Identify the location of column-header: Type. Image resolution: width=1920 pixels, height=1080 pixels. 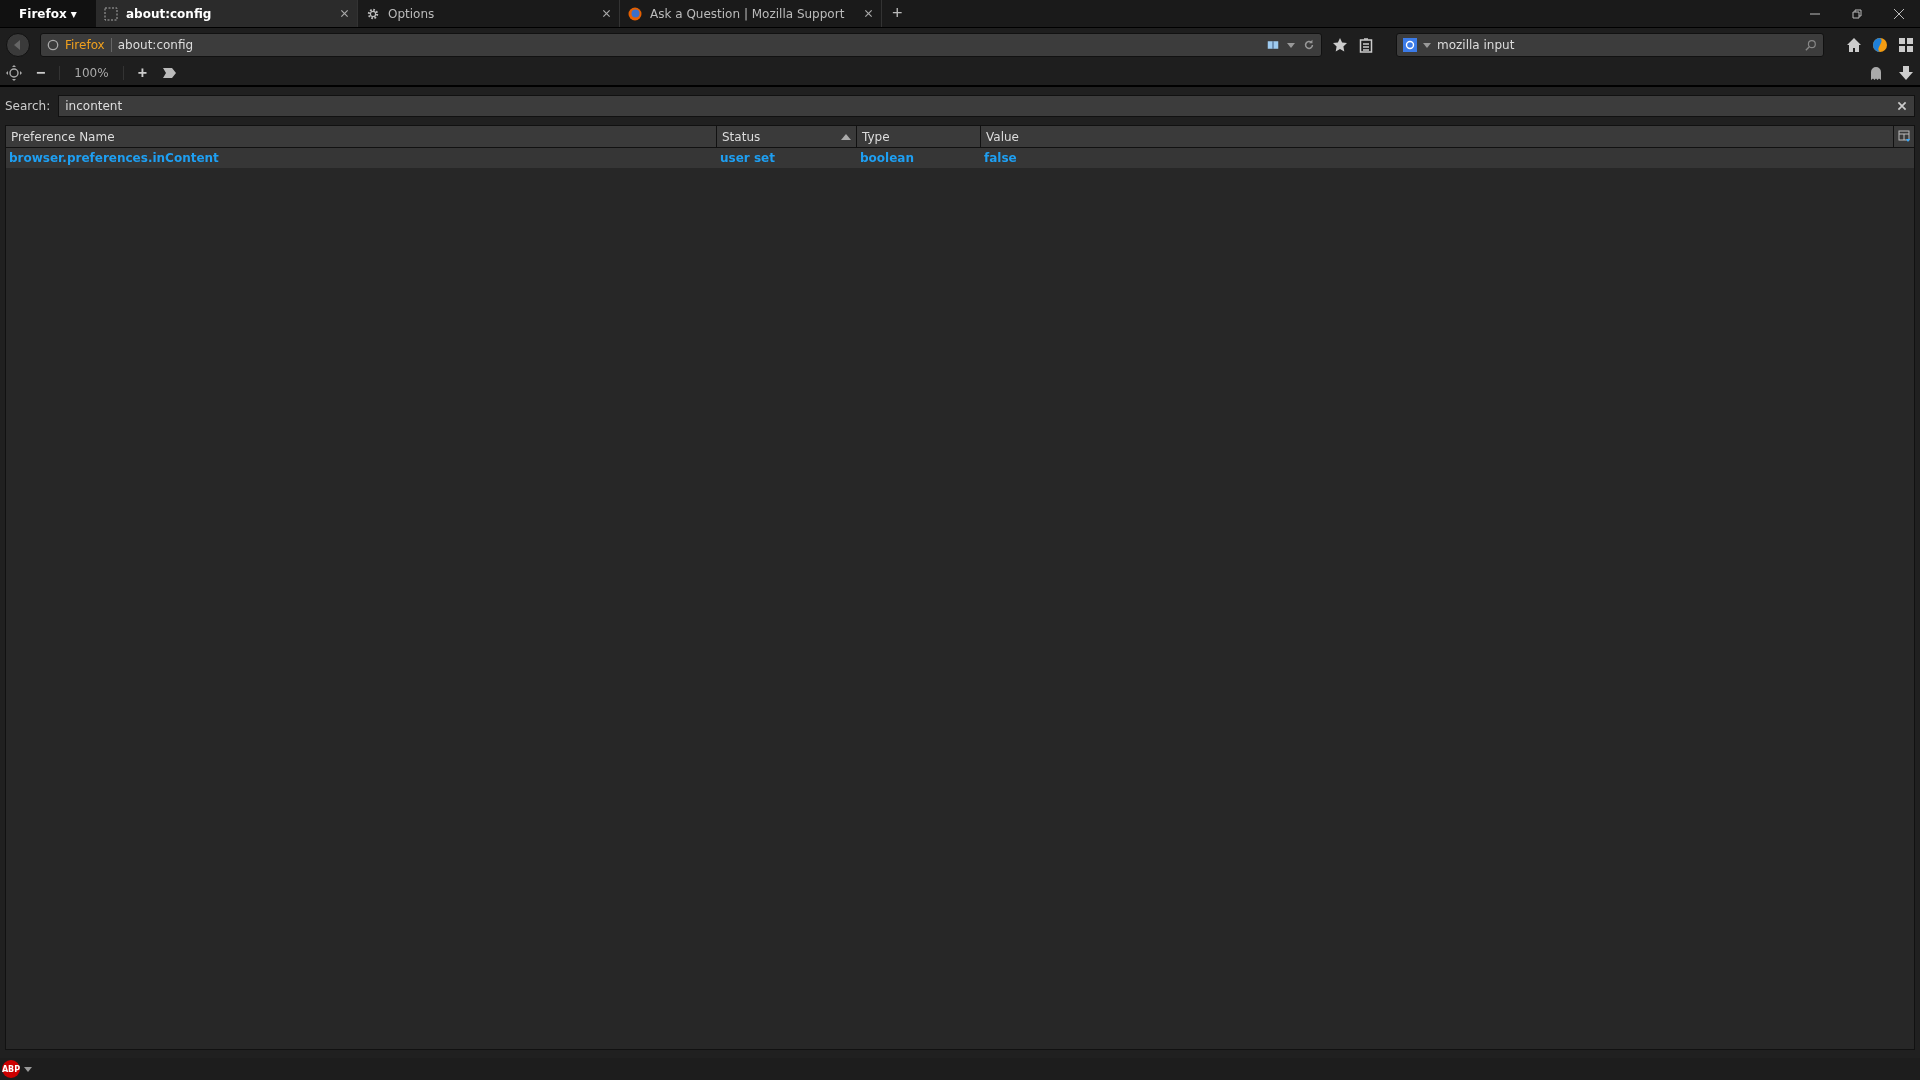
(919, 136).